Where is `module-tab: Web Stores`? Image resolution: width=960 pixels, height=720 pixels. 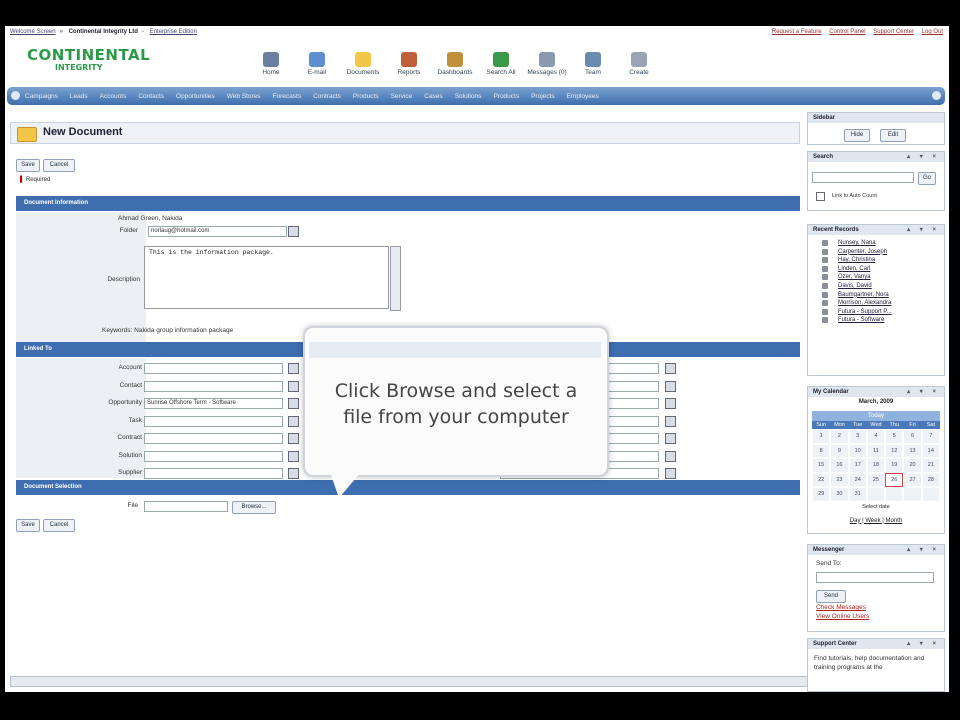
module-tab: Web Stores is located at coordinates (244, 96).